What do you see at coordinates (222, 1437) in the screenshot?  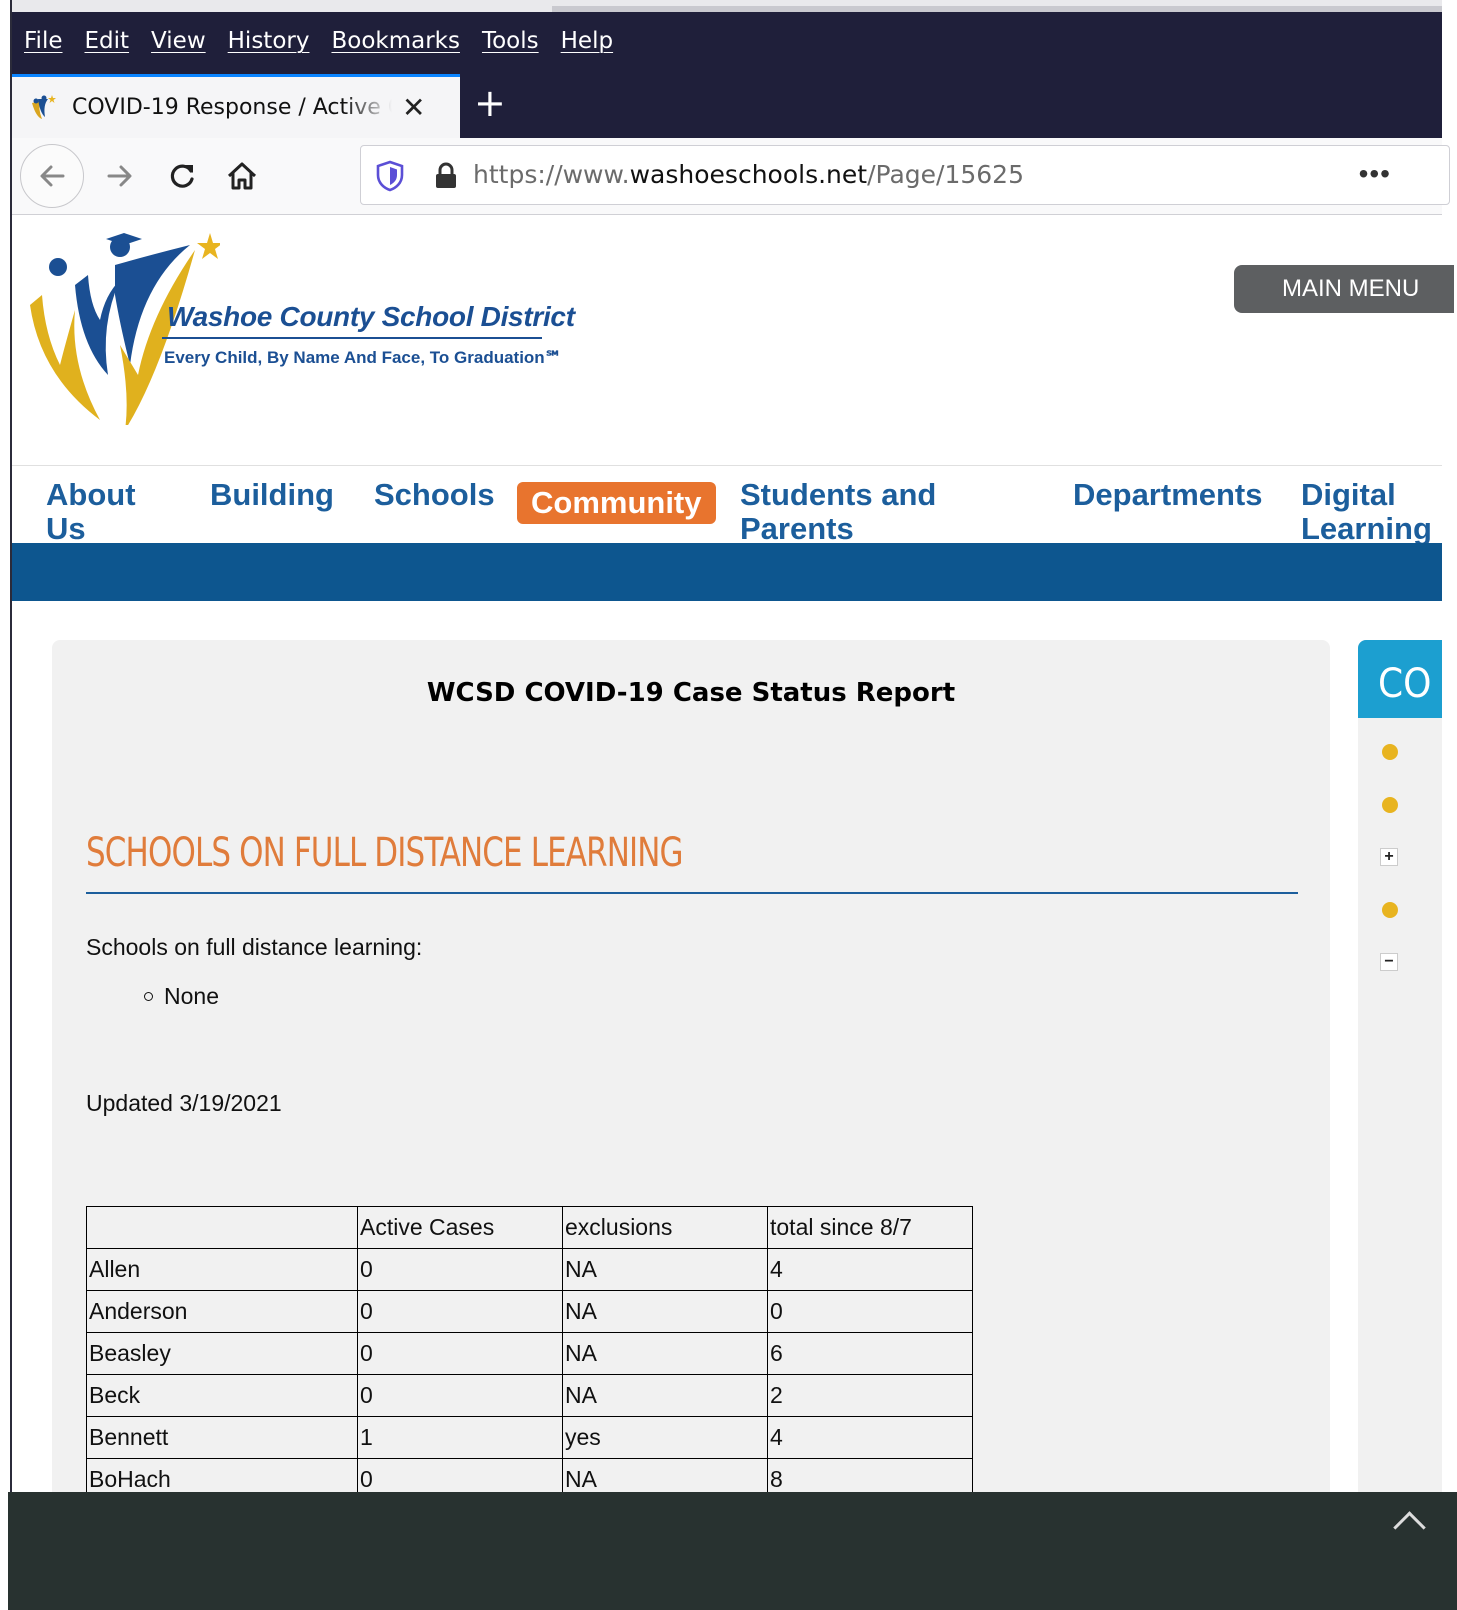 I see `table-cell: Bennett` at bounding box center [222, 1437].